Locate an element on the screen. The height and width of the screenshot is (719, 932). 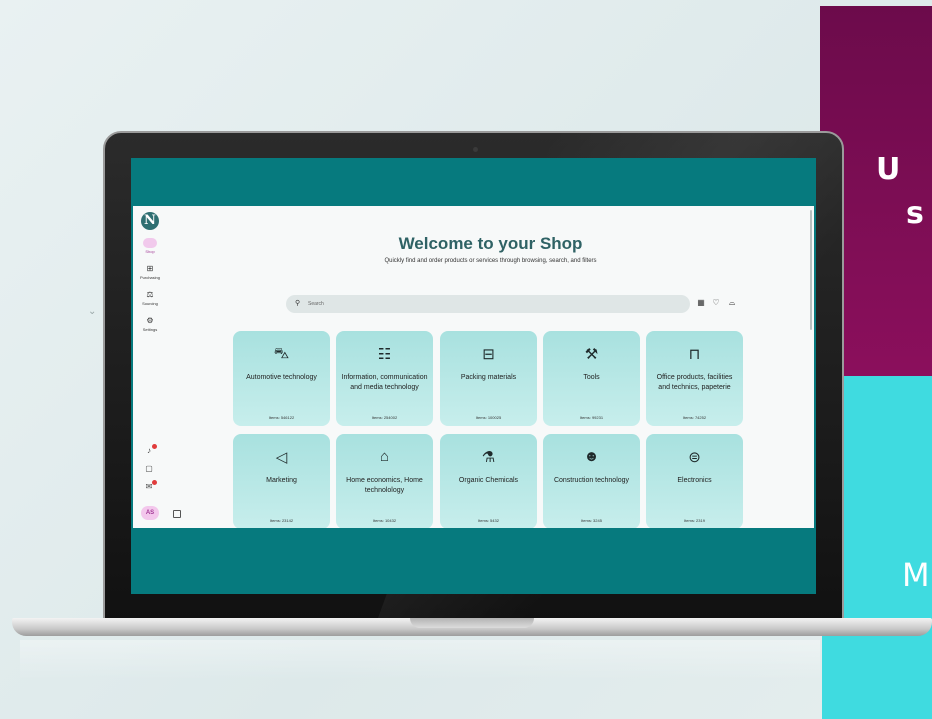
heart-icon: ♡ is located at coordinates (716, 303).